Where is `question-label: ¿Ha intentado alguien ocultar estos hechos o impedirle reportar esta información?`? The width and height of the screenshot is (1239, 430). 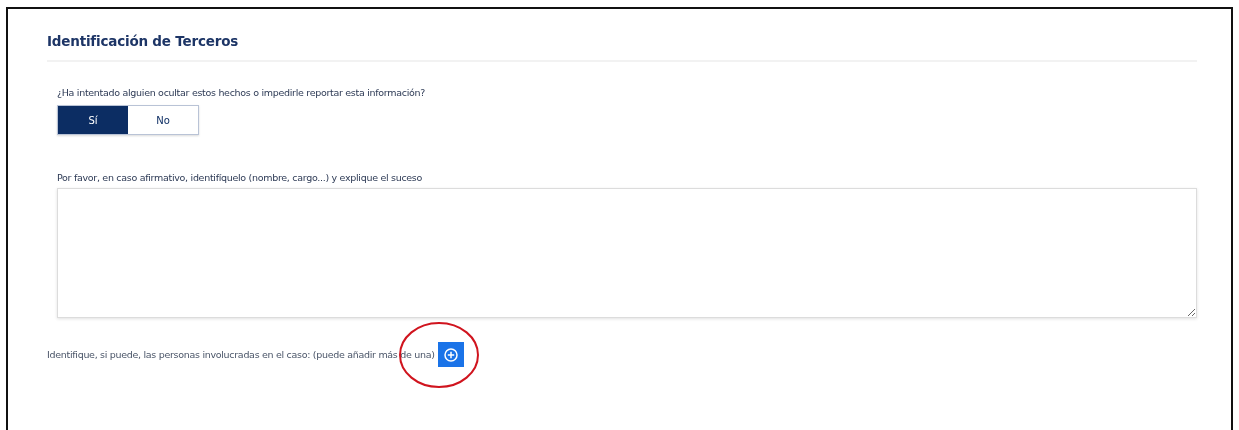 question-label: ¿Ha intentado alguien ocultar estos hechos o impedirle reportar esta información? is located at coordinates (241, 92).